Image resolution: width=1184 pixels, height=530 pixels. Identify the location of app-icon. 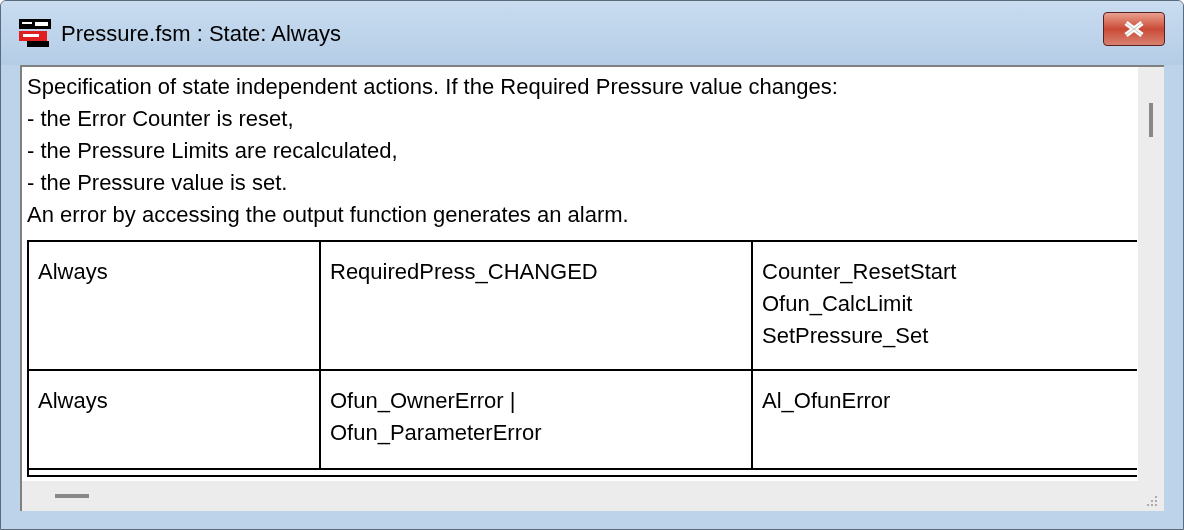
(35, 33).